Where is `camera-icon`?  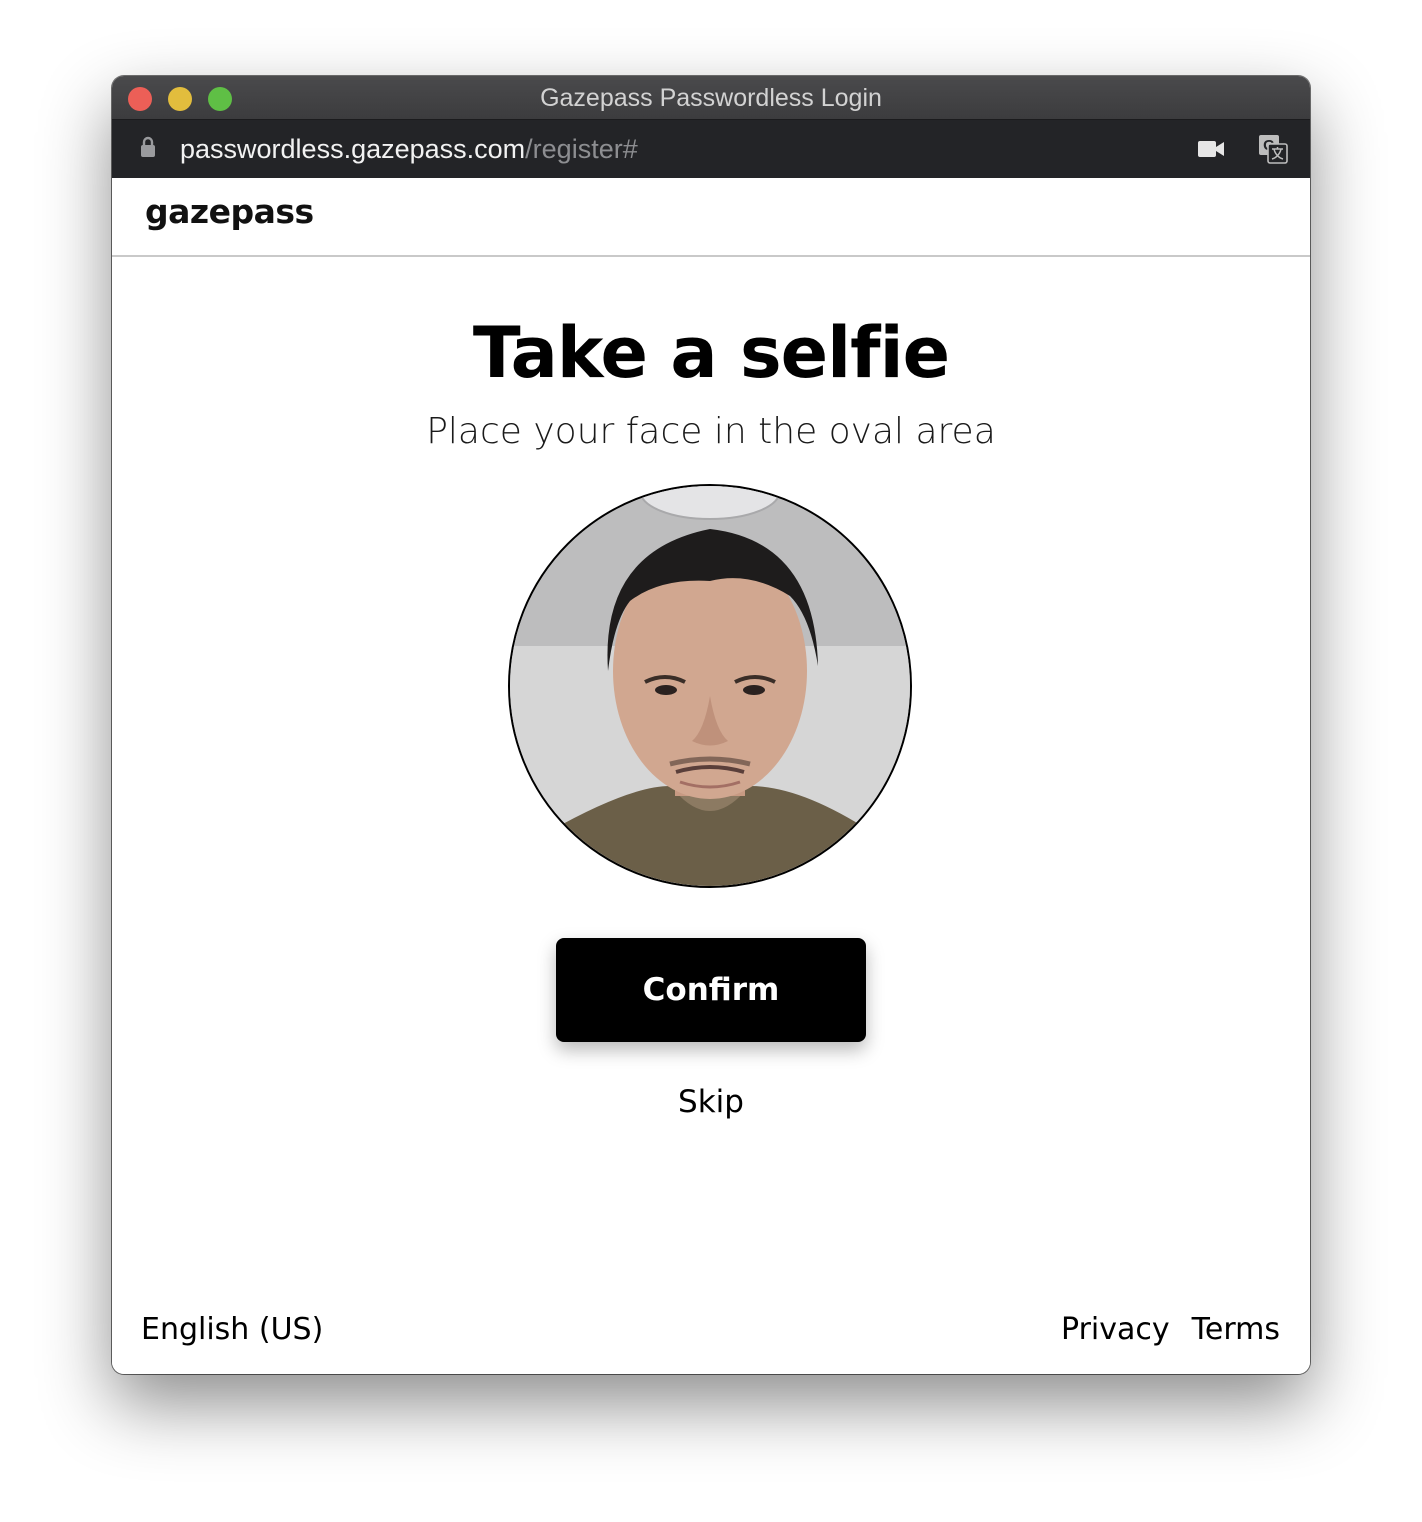 camera-icon is located at coordinates (1211, 149).